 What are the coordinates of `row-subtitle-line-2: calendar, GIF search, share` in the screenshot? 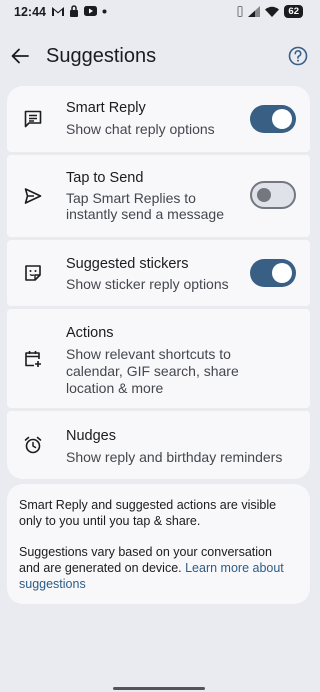 It's located at (152, 371).